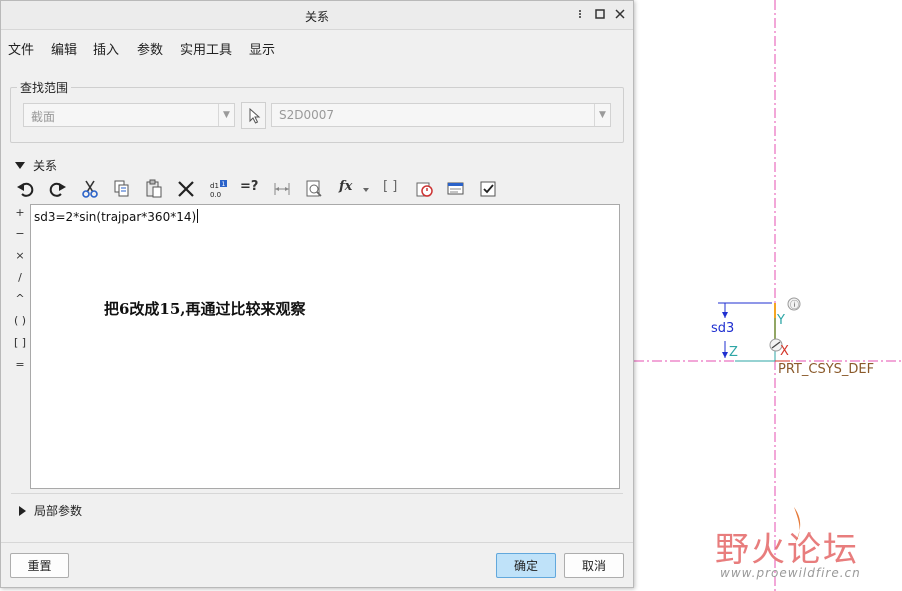  I want to click on operator-divide: /, so click(20, 277).